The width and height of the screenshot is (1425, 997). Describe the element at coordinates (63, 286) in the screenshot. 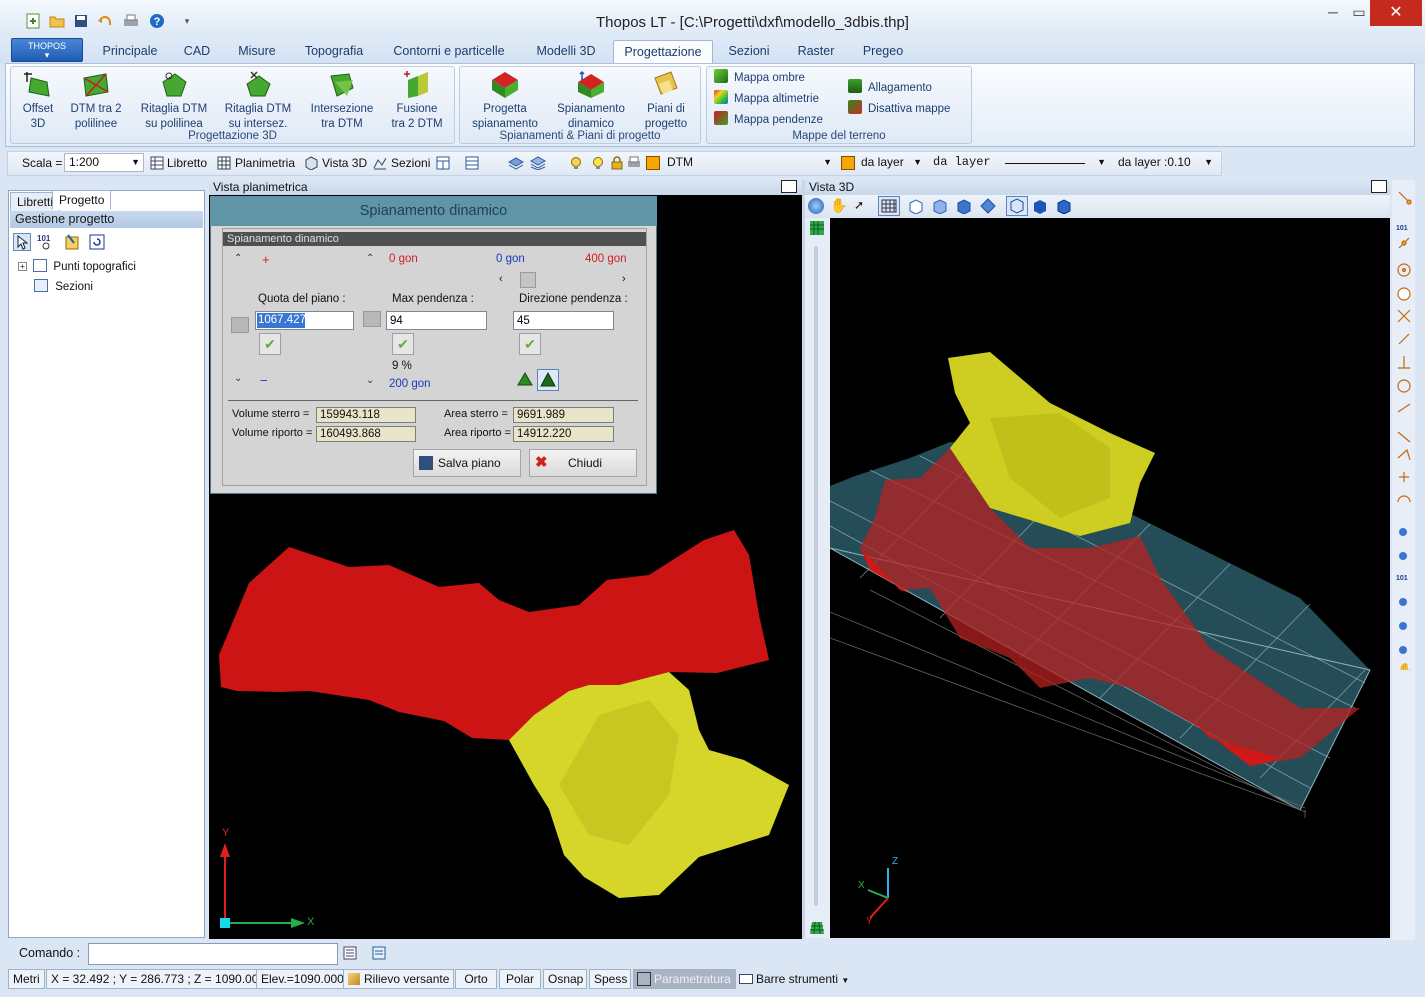

I see `tree-node-sezioni: Sezioni` at that location.